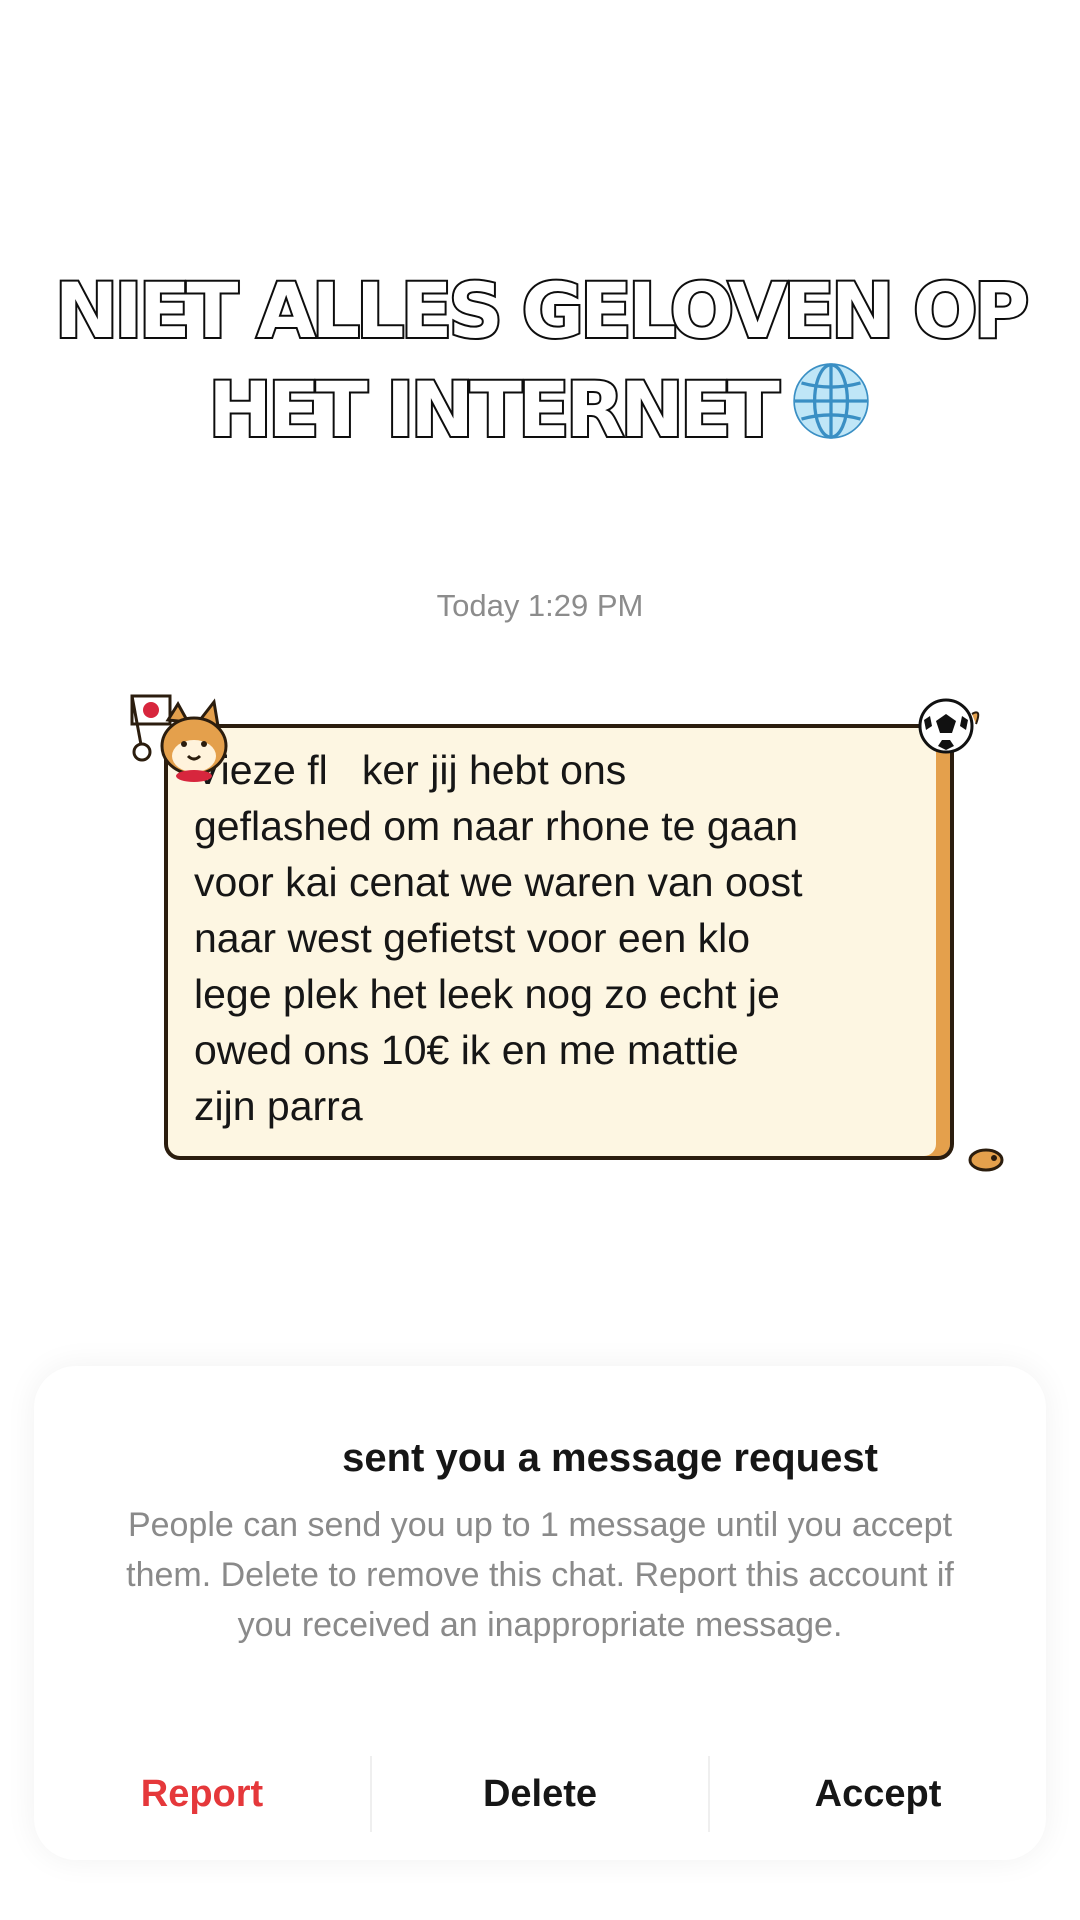  Describe the element at coordinates (986, 1160) in the screenshot. I see `dog-paw-icon` at that location.